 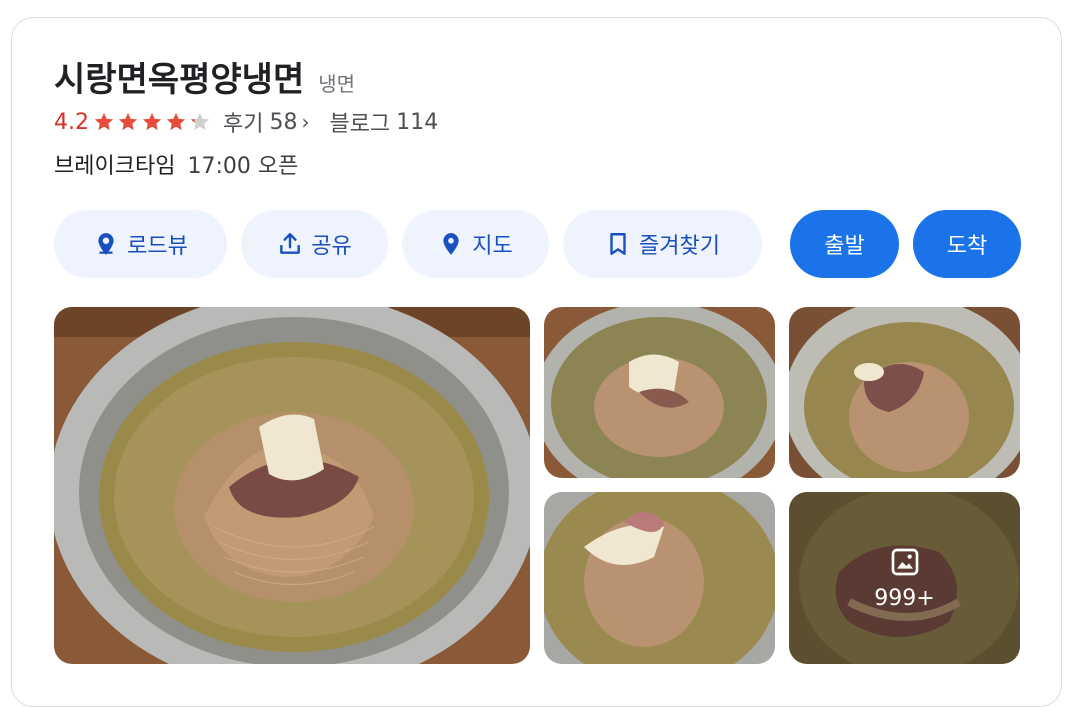 I want to click on blog-label: 블로그, so click(x=360, y=124).